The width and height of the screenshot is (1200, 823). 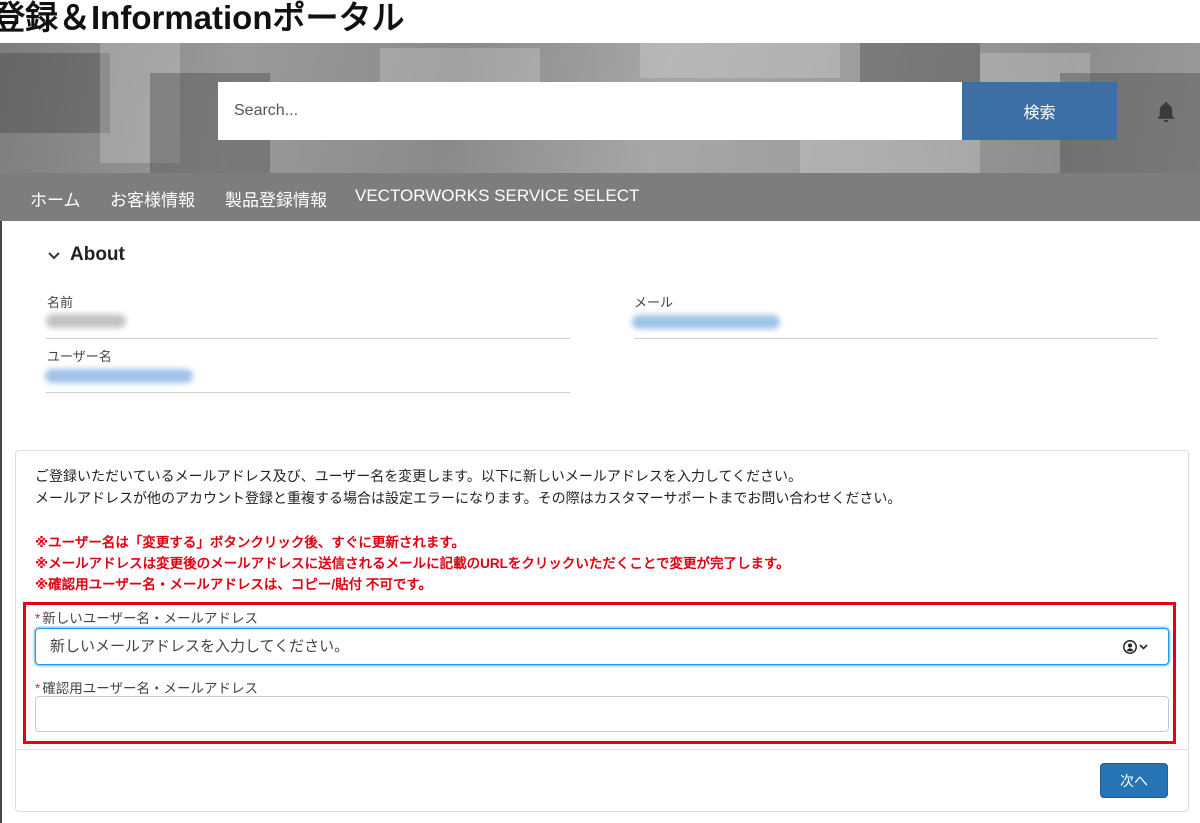 I want to click on nav-item-customer-info: お客様情報, so click(x=152, y=198).